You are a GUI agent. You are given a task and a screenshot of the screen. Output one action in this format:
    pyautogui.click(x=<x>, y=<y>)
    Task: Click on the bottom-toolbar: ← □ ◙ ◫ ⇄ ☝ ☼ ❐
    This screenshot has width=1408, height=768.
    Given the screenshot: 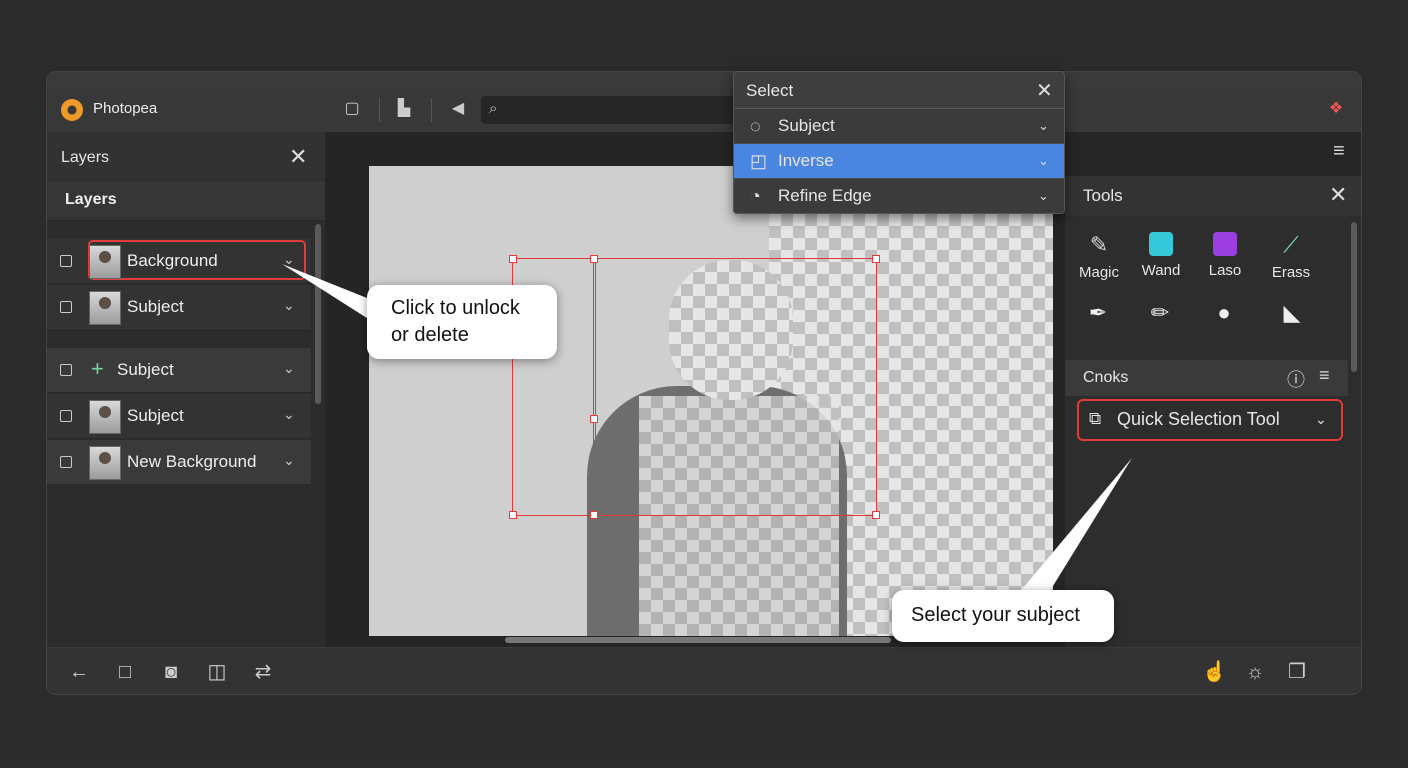 What is the action you would take?
    pyautogui.click(x=704, y=670)
    